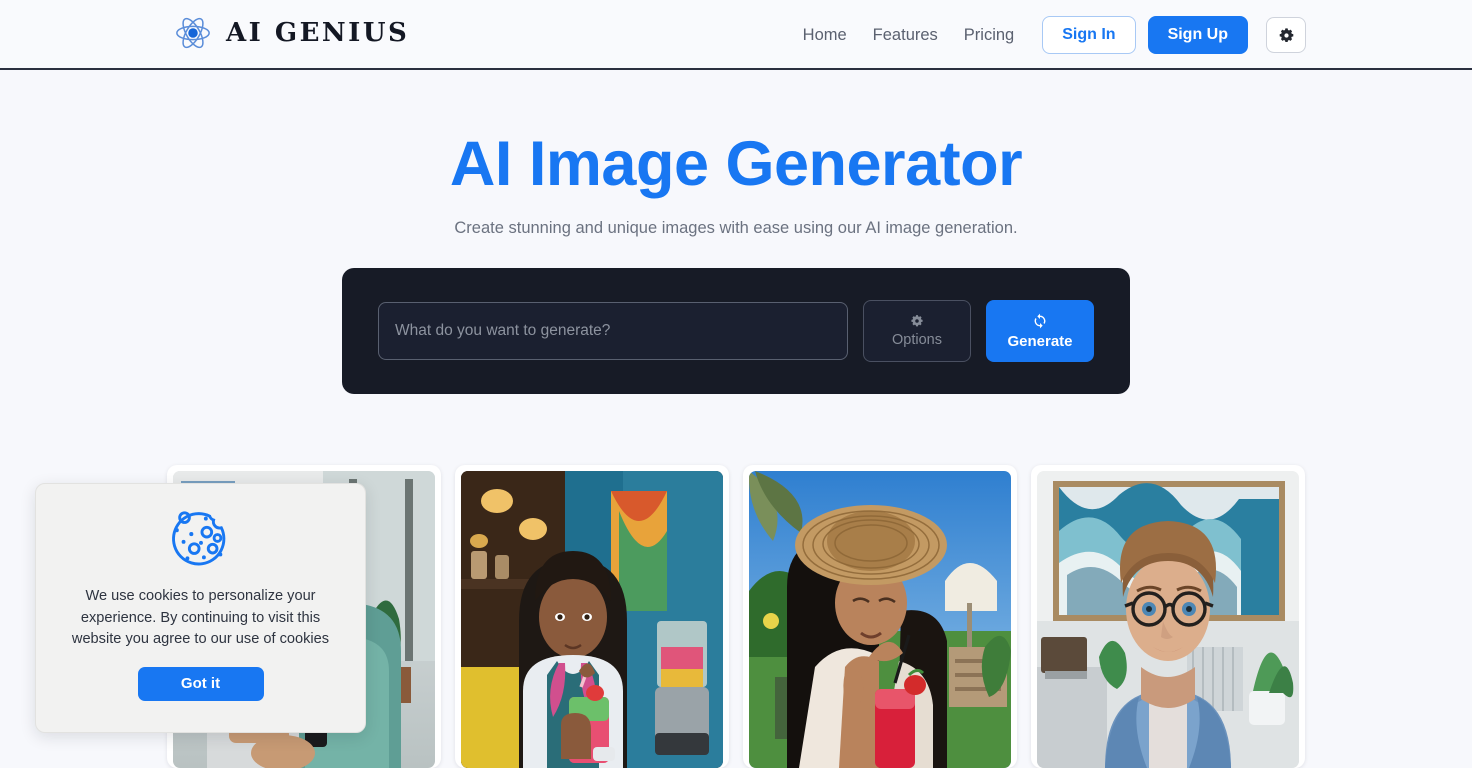 The height and width of the screenshot is (768, 1472). Describe the element at coordinates (736, 164) in the screenshot. I see `page-title: AI Image Generator` at that location.